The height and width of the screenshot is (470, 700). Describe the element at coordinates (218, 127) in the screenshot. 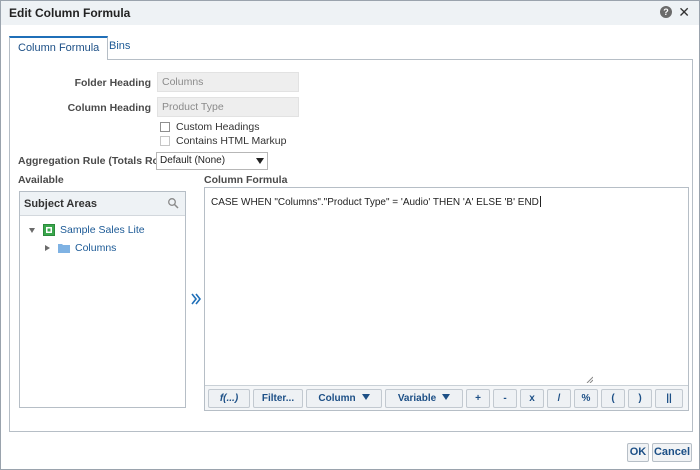

I see `custom-headings-label: Custom Headings` at that location.